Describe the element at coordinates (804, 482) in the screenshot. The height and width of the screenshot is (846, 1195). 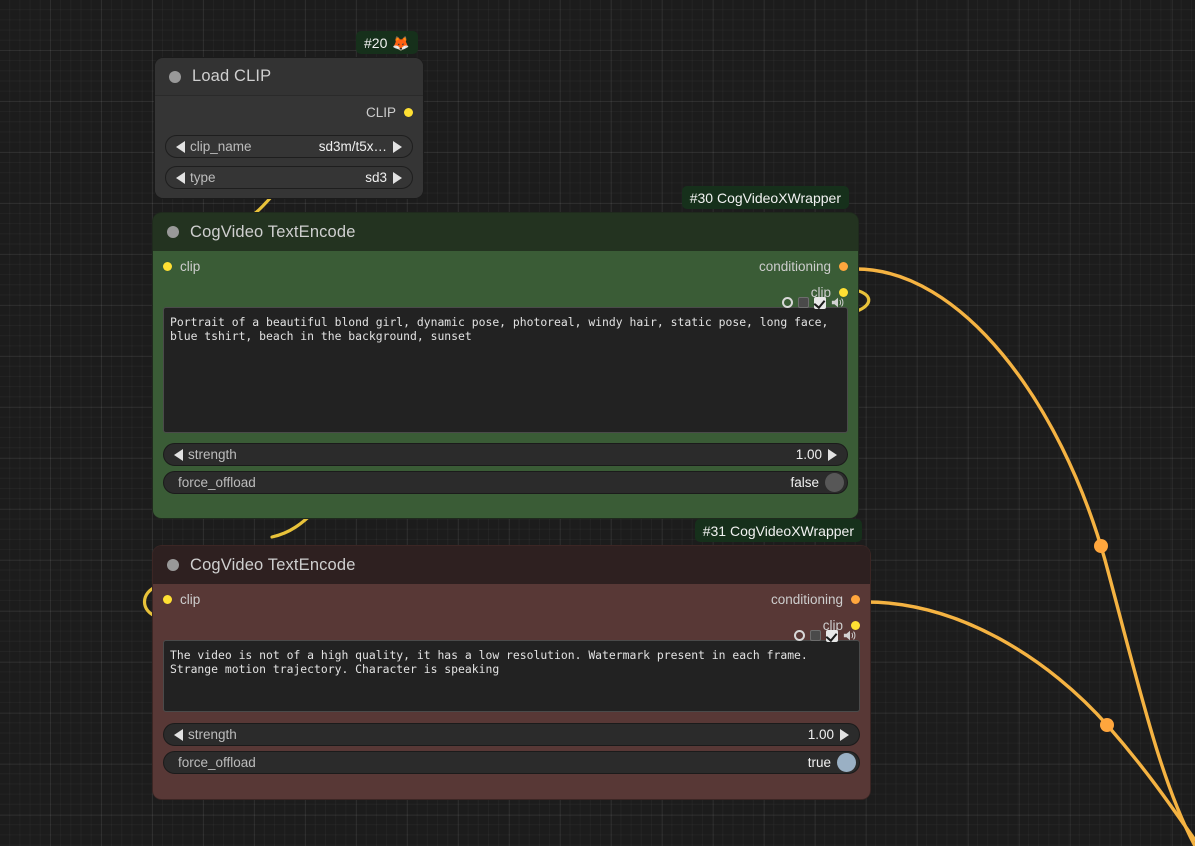
I see `widget-value: false` at that location.